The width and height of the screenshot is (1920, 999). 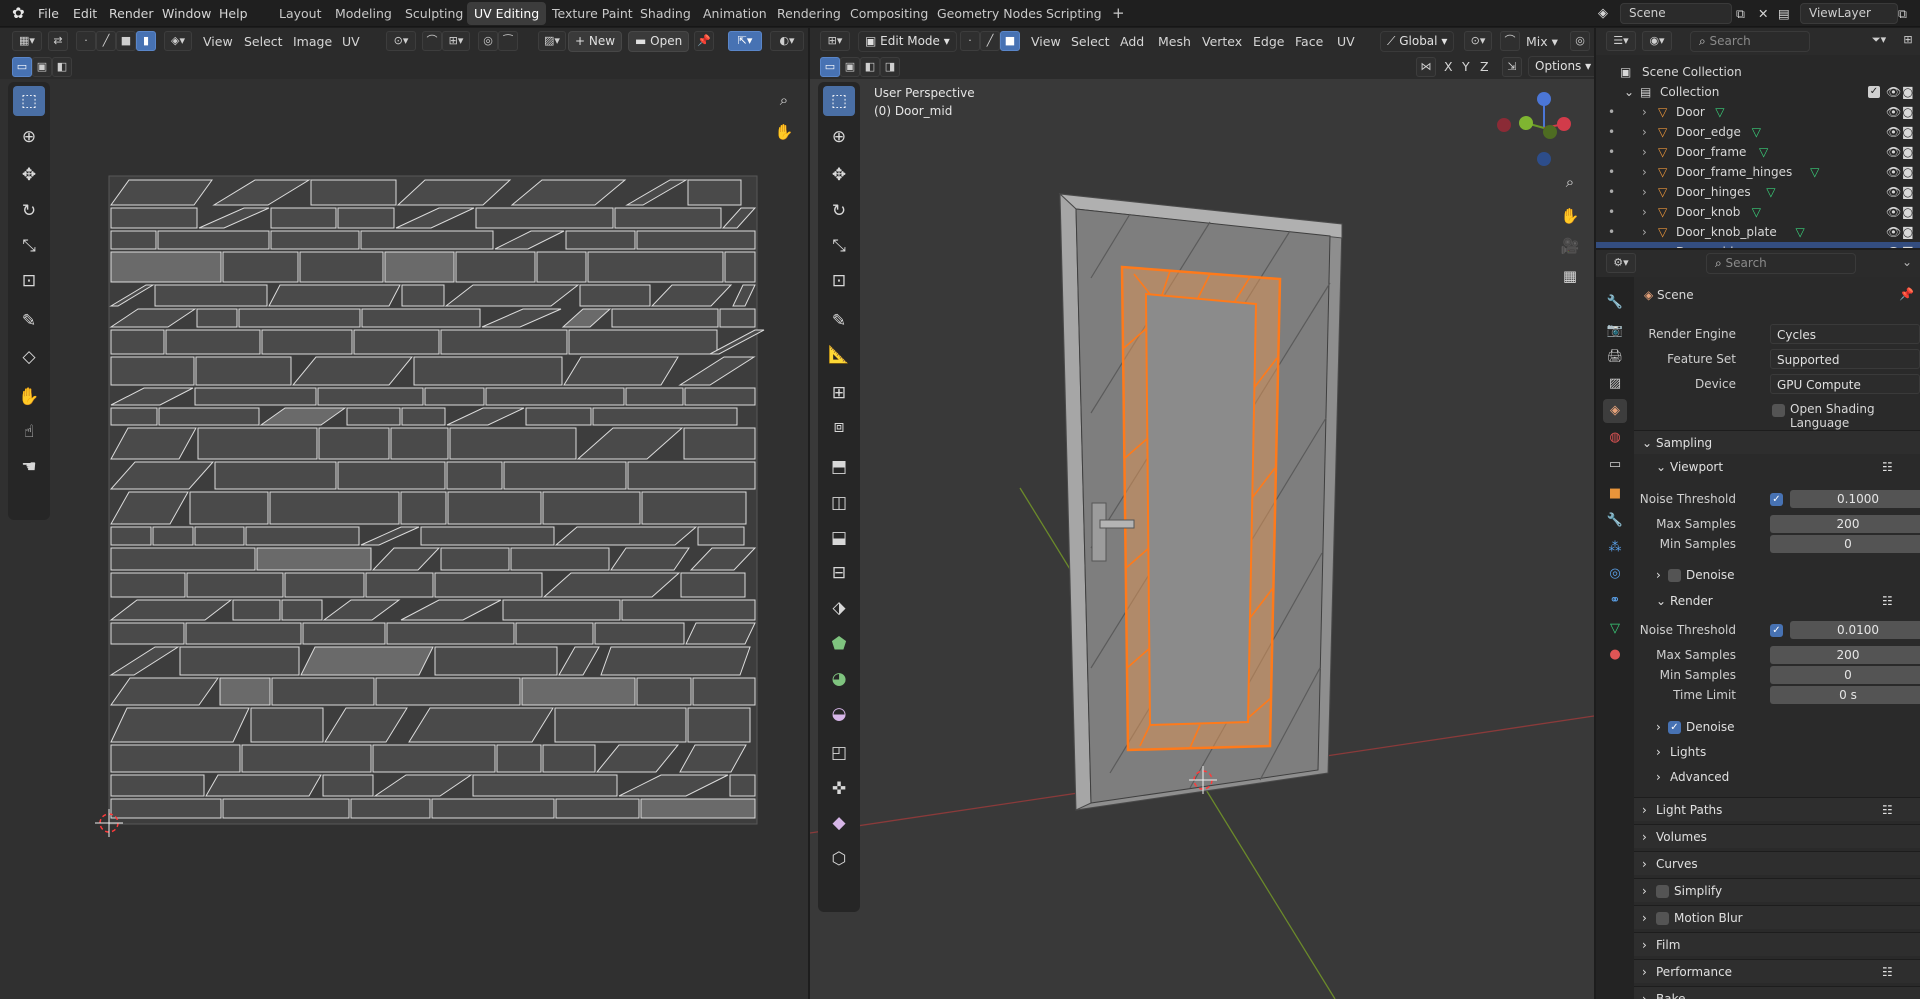 What do you see at coordinates (1845, 655) in the screenshot?
I see `r-max-field: 200` at bounding box center [1845, 655].